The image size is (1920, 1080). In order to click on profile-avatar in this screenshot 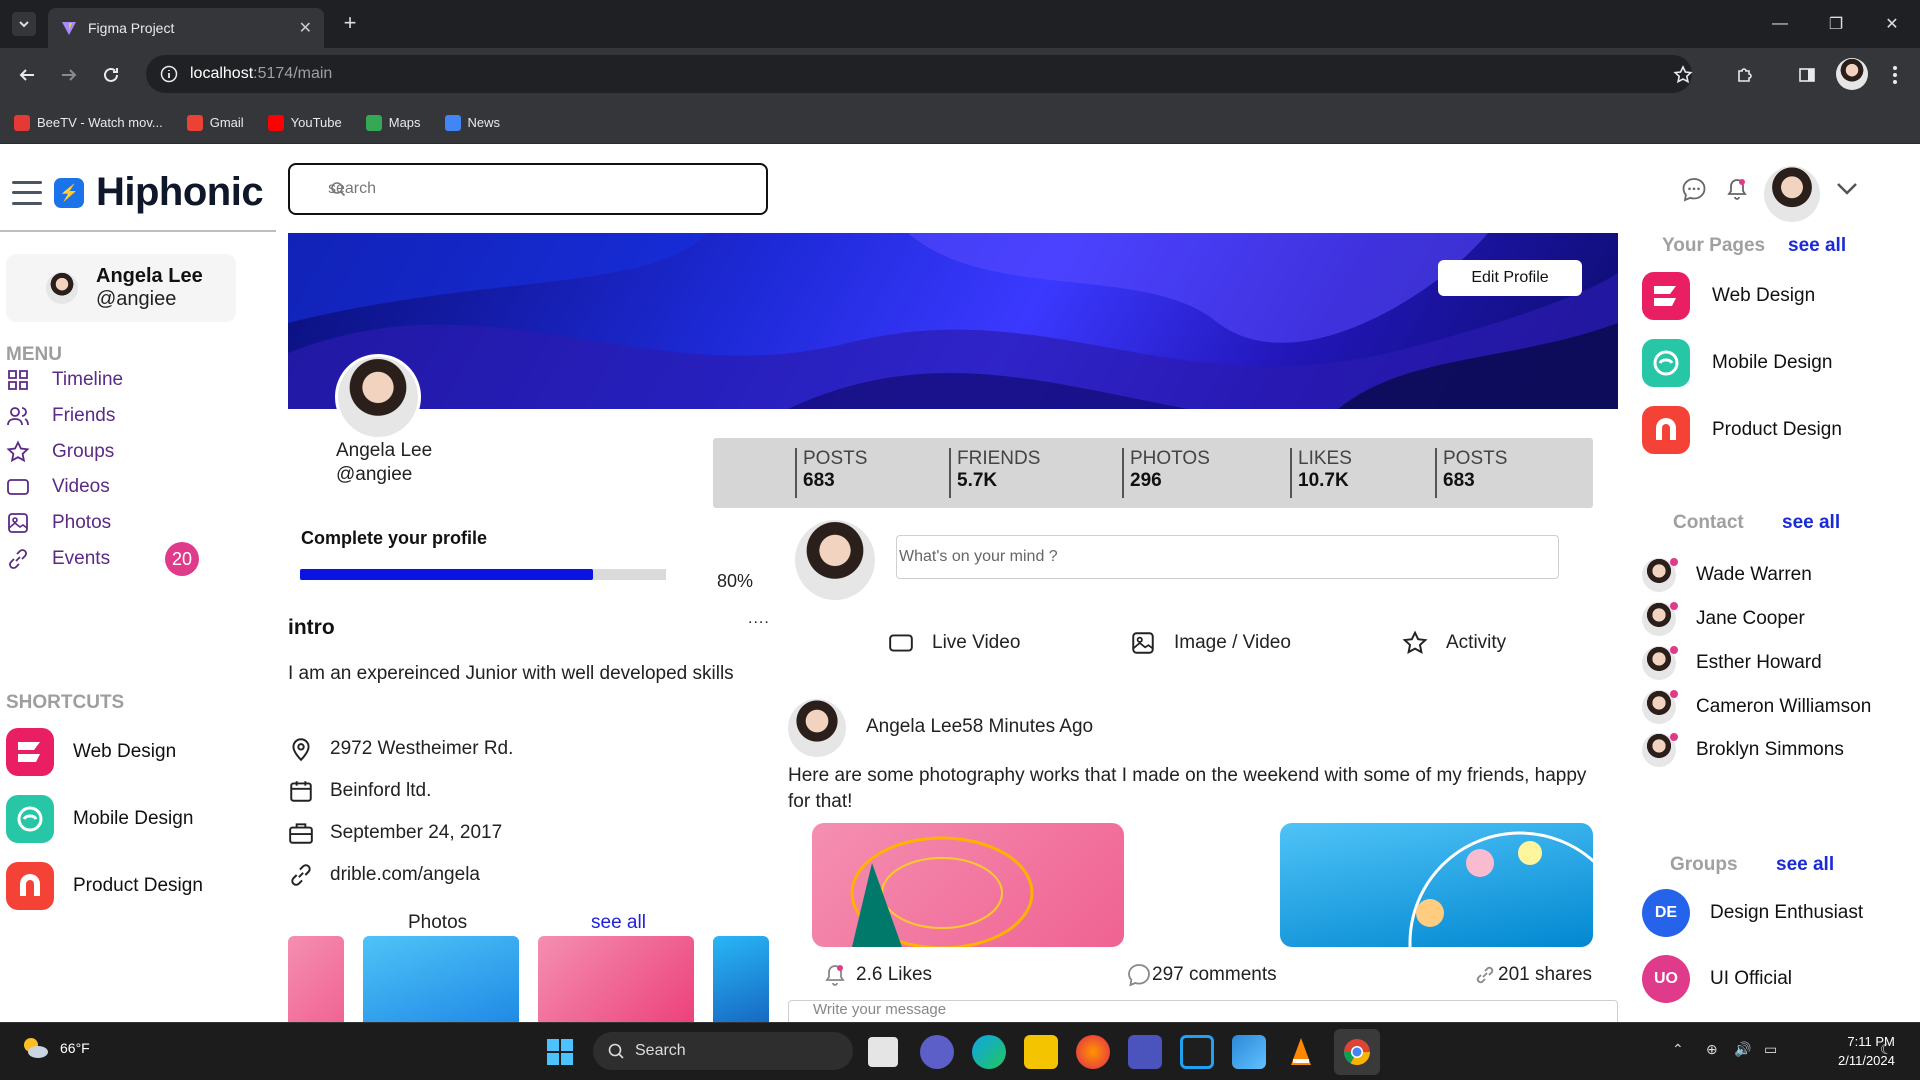, I will do `click(378, 397)`.